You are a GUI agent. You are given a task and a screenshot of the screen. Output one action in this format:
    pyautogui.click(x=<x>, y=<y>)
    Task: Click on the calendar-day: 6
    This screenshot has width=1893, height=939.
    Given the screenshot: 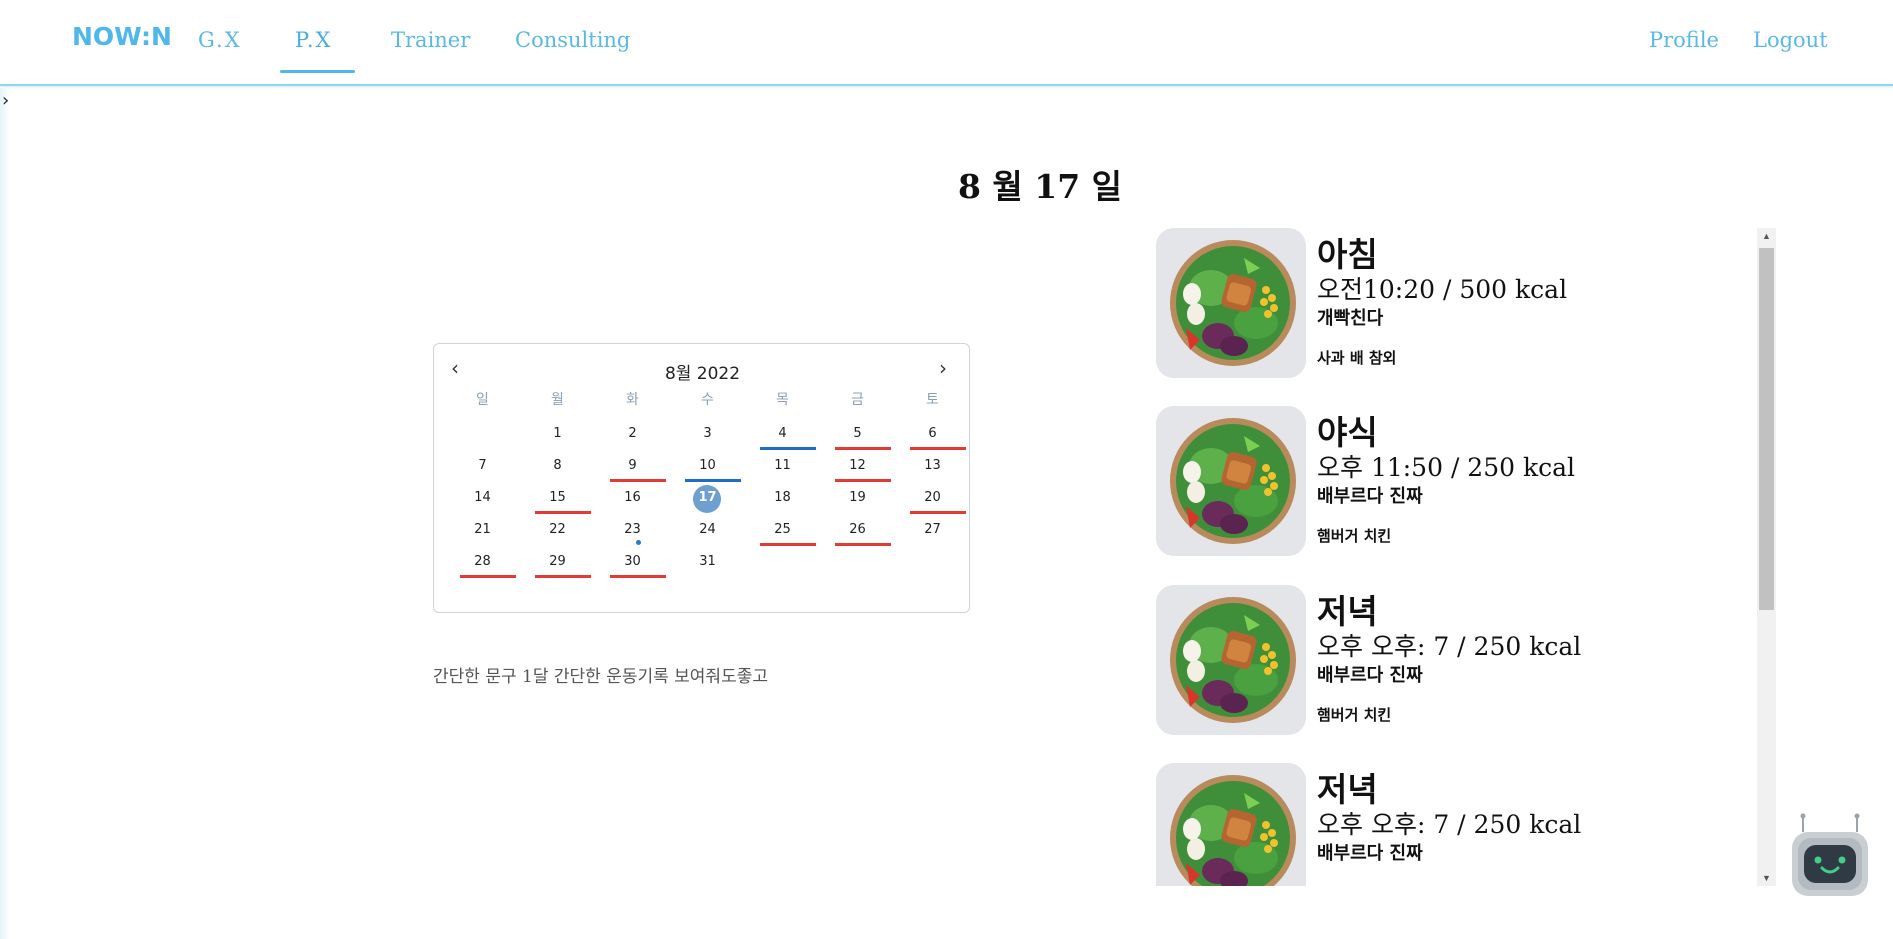 What is the action you would take?
    pyautogui.click(x=932, y=435)
    